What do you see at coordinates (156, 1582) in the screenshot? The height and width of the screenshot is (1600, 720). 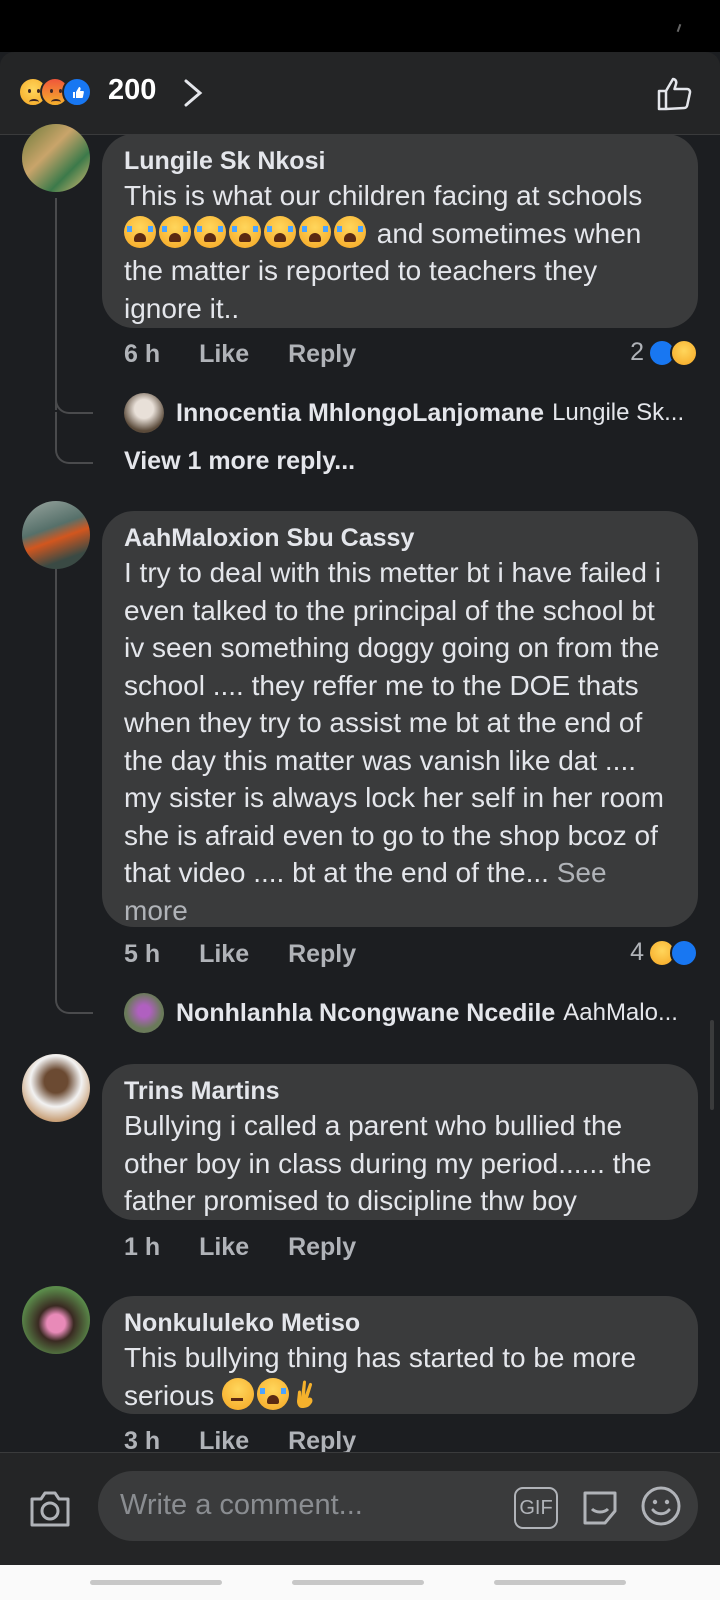 I see `recent-apps-button` at bounding box center [156, 1582].